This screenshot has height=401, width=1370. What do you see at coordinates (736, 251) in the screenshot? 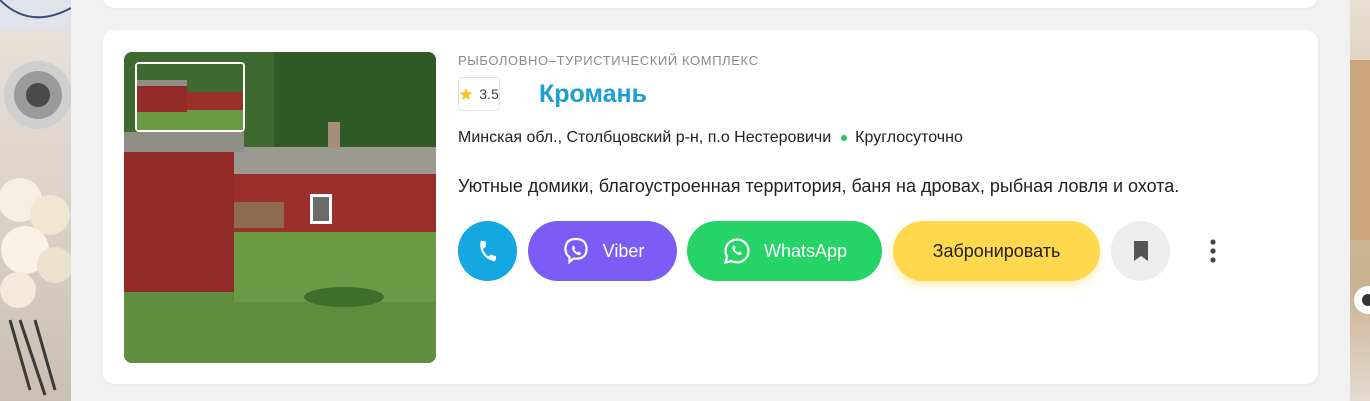
I see `whatsapp-icon` at bounding box center [736, 251].